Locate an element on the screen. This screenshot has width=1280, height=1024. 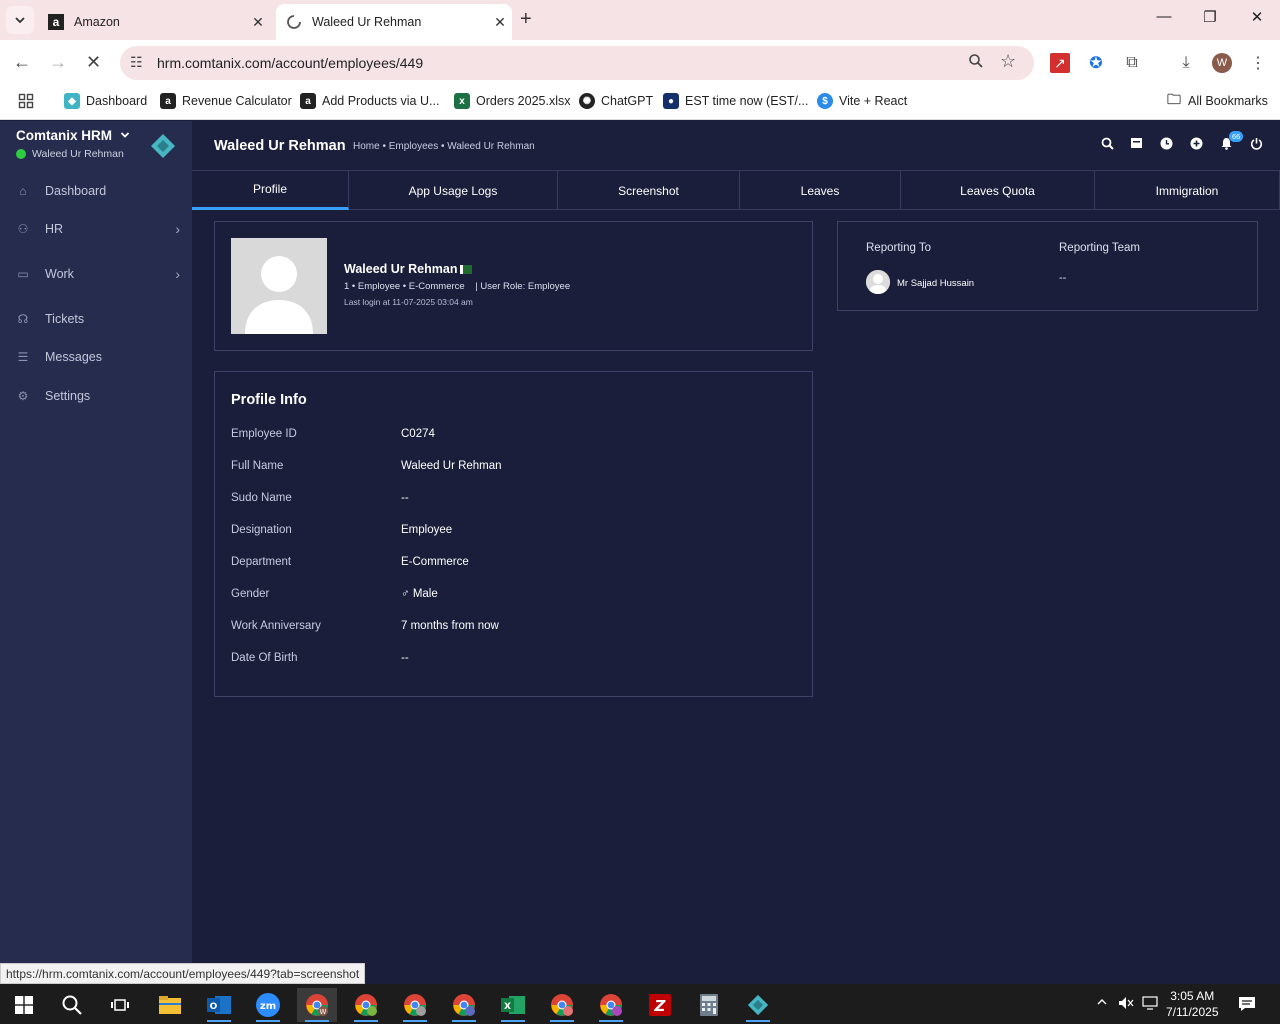
windows-start-icon is located at coordinates (24, 1005).